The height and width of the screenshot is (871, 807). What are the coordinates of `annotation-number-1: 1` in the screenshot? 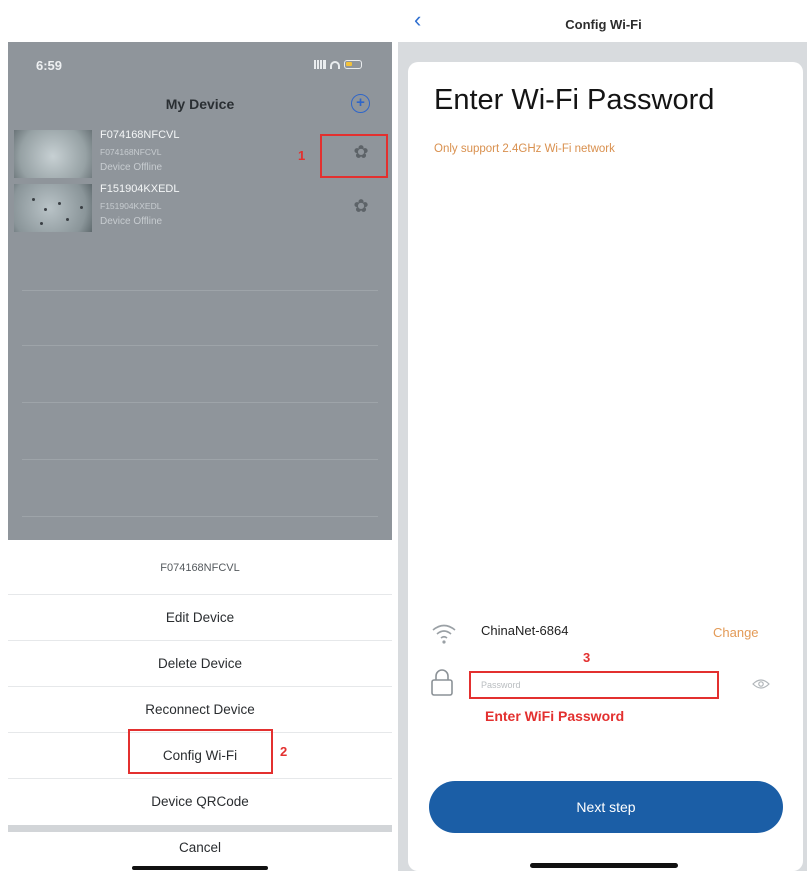 It's located at (302, 155).